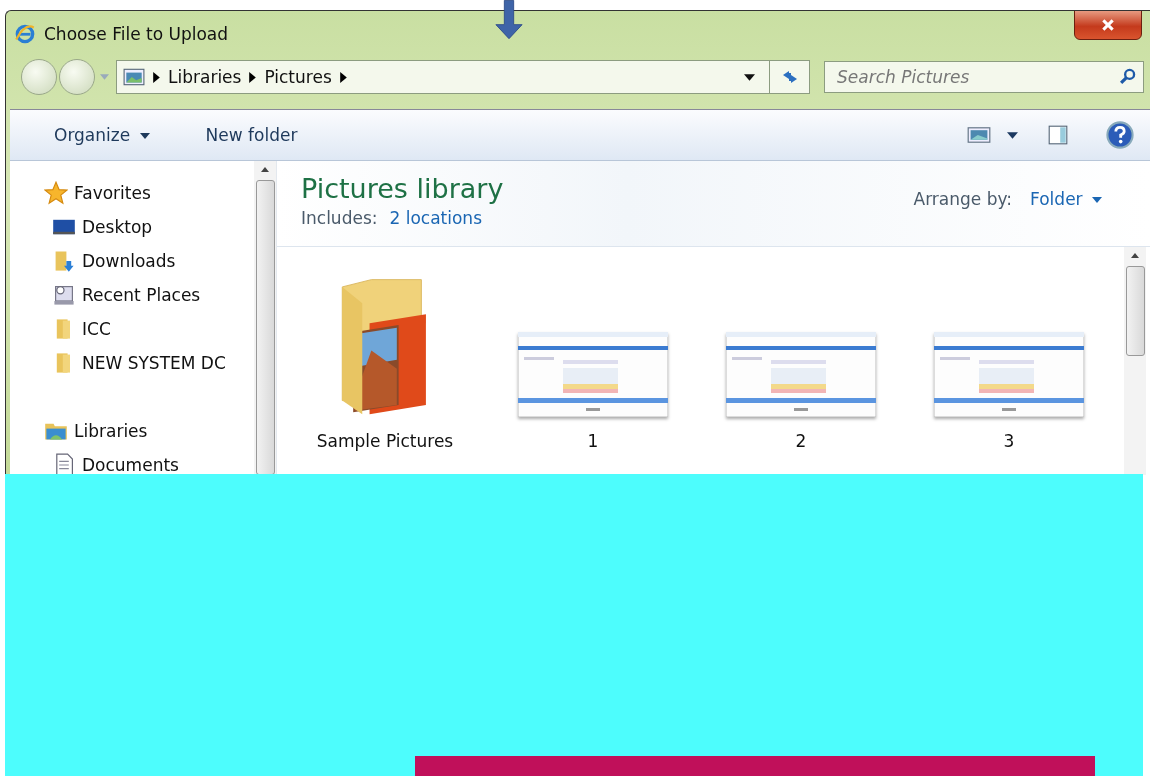  Describe the element at coordinates (64, 295) in the screenshot. I see `recent-places-icon` at that location.